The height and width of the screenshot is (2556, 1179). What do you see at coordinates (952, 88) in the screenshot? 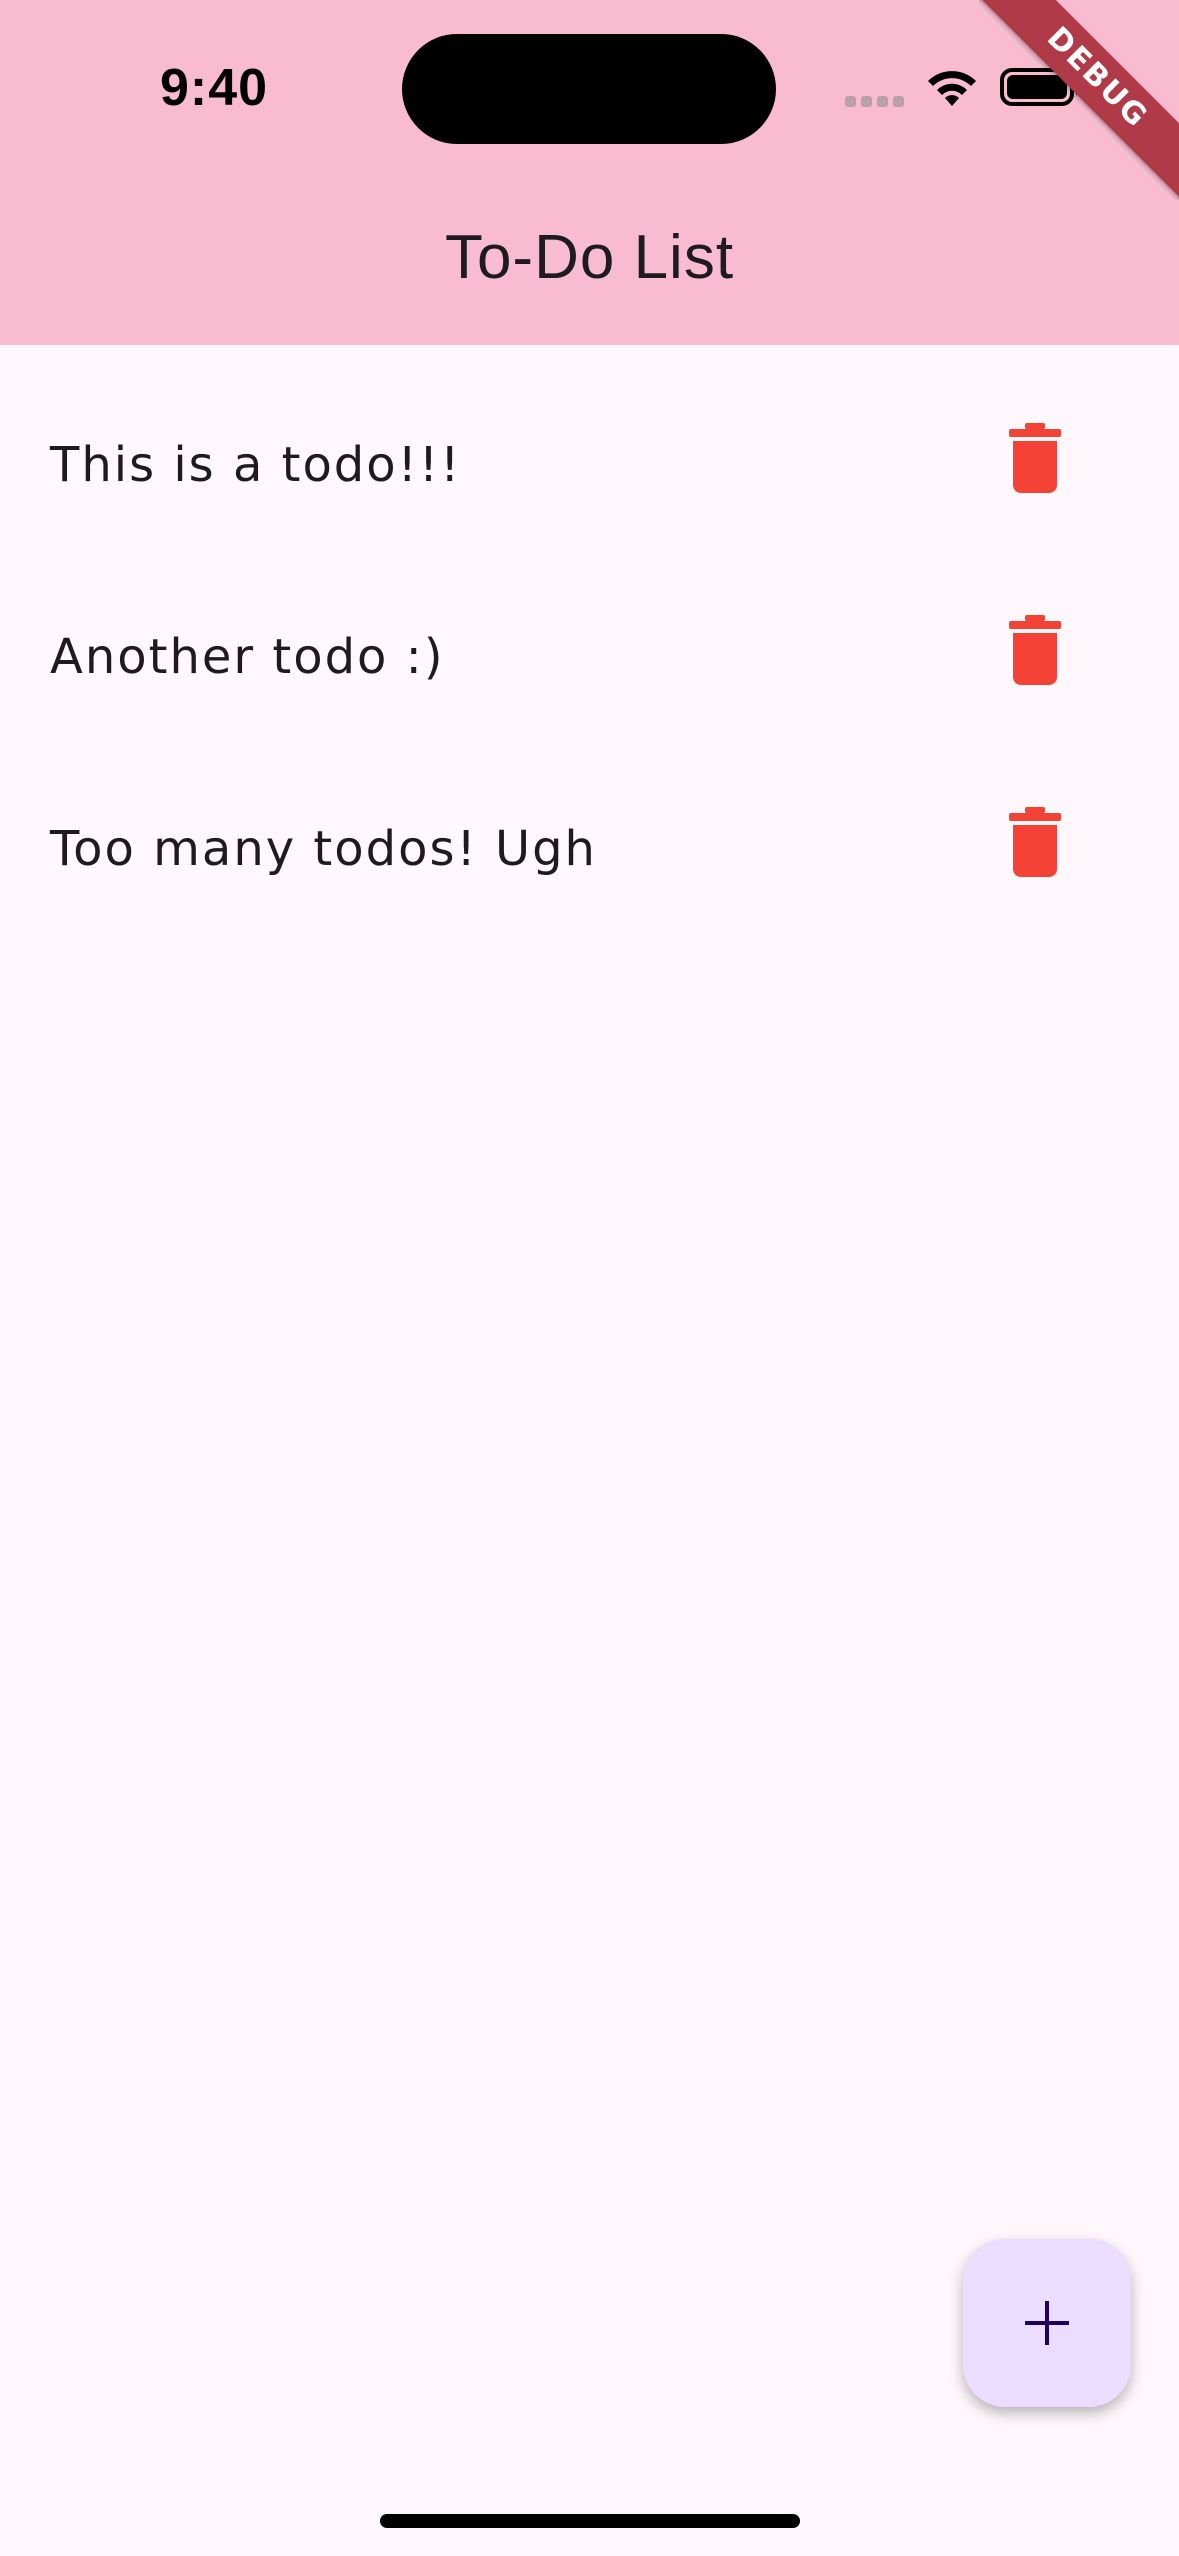
I see `wifi-icon` at bounding box center [952, 88].